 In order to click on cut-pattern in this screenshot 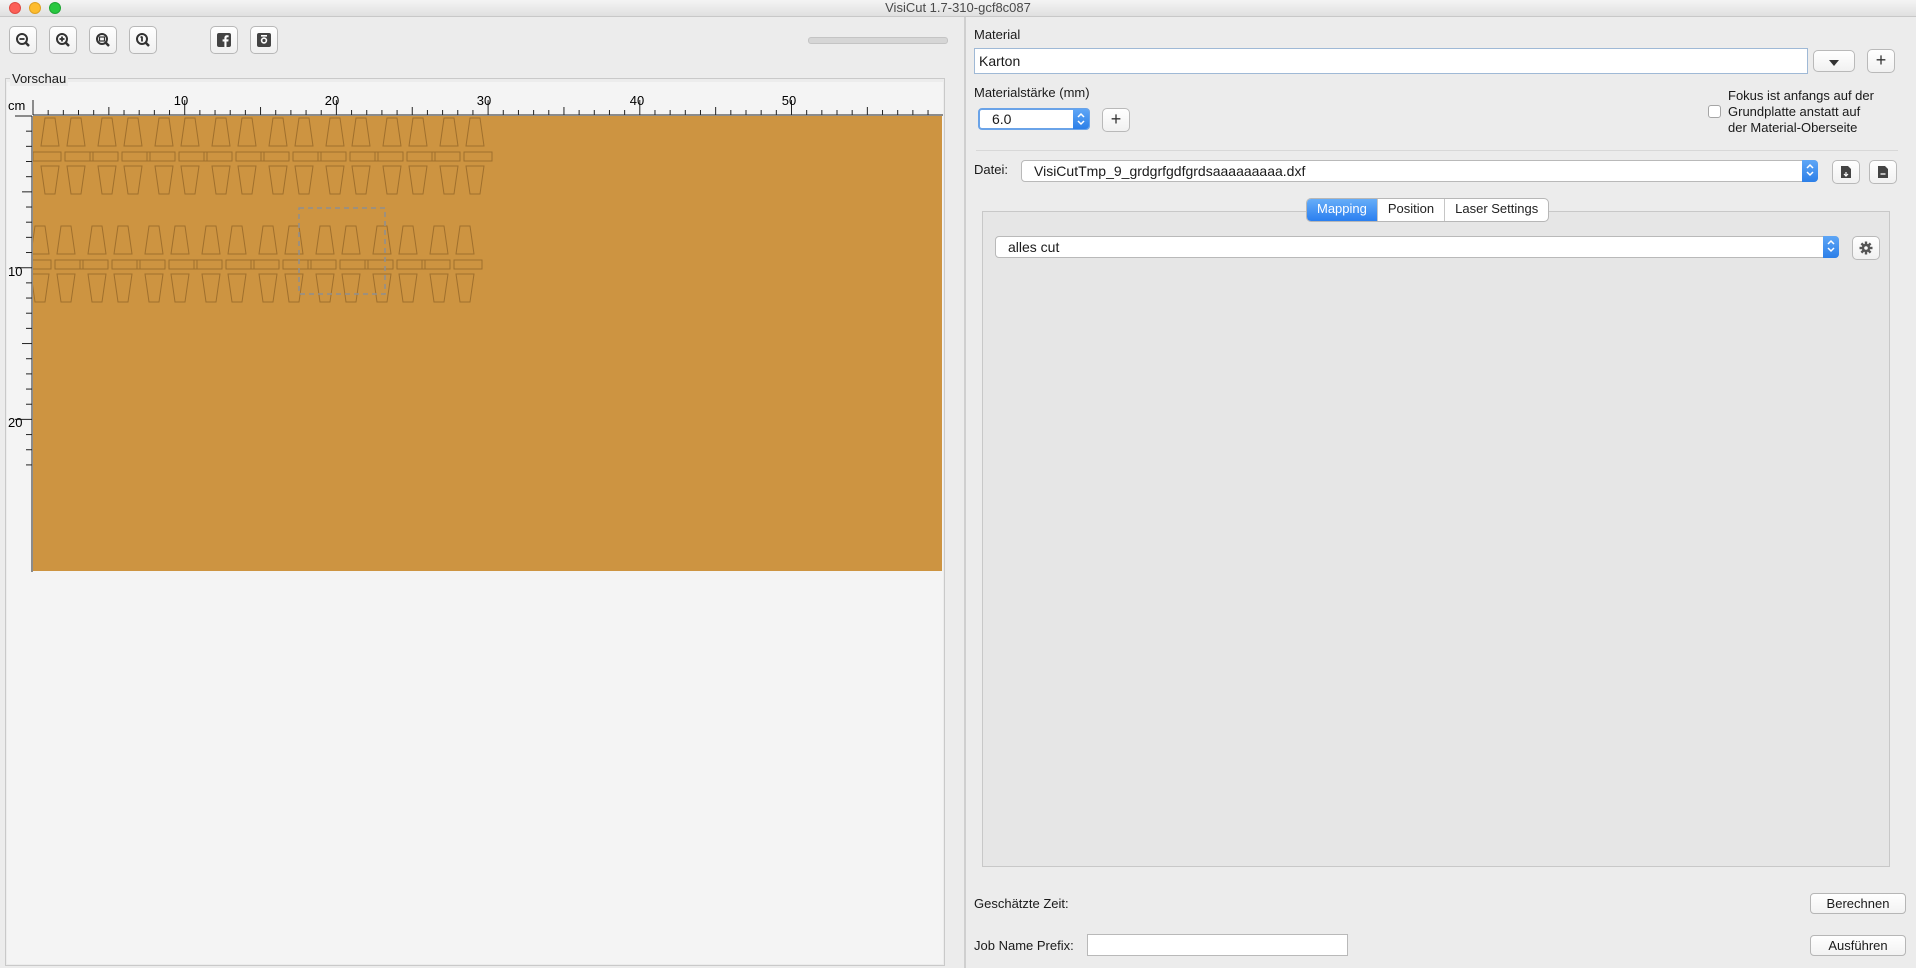, I will do `click(257, 210)`.